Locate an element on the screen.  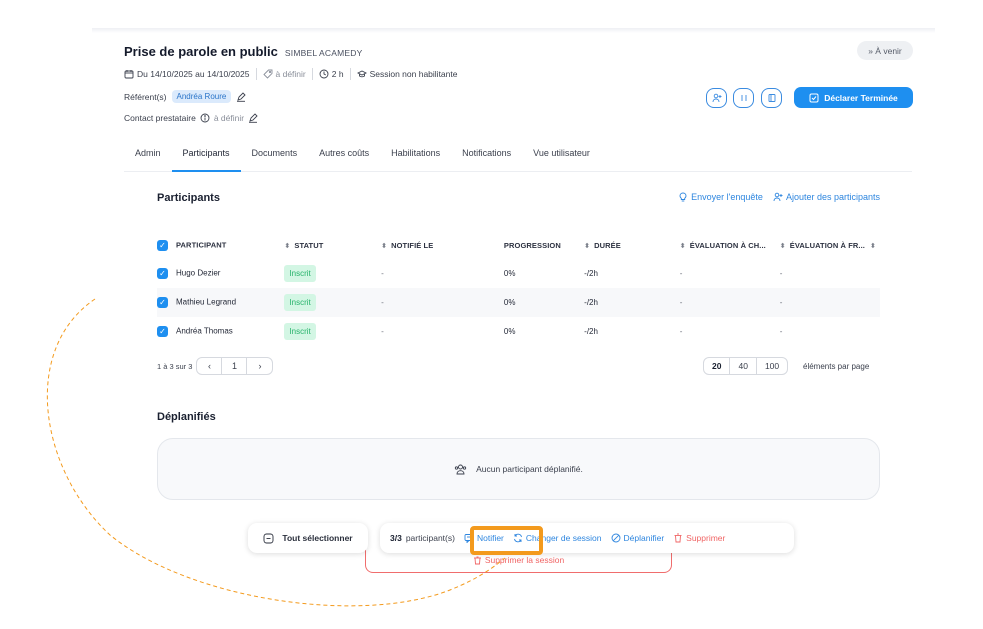
refresh-icon is located at coordinates (517, 538).